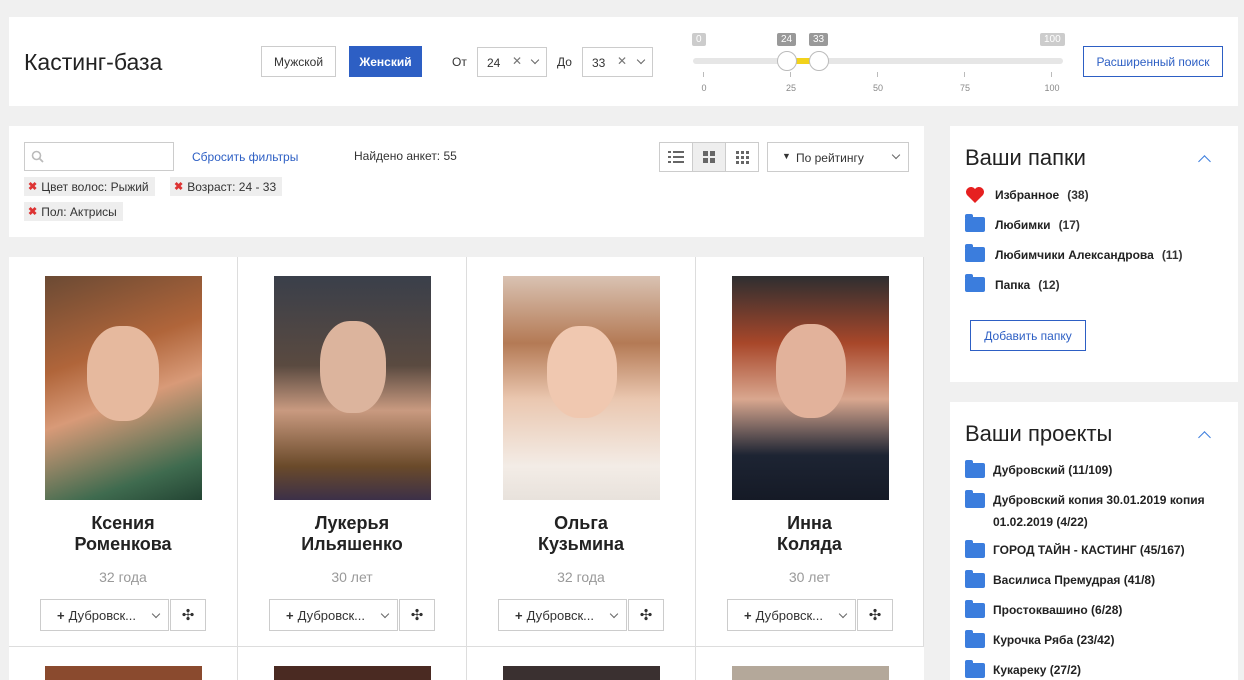 The height and width of the screenshot is (680, 1244). What do you see at coordinates (226, 186) in the screenshot?
I see `filter-chip: ✖ Возраст: 24 - 33` at bounding box center [226, 186].